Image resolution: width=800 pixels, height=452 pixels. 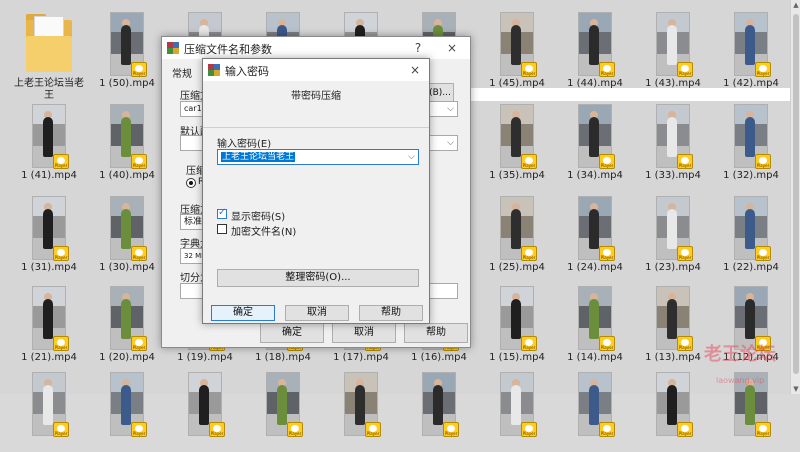 I want to click on password-value: 上老王论坛当老王, so click(x=258, y=157).